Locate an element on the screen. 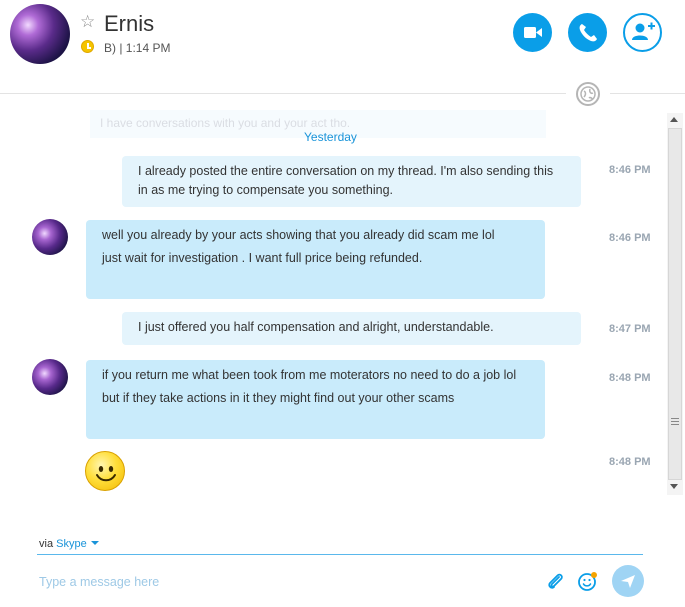 Image resolution: width=685 pixels, height=607 pixels. contact-mood: B) | 1:14 PM is located at coordinates (137, 48).